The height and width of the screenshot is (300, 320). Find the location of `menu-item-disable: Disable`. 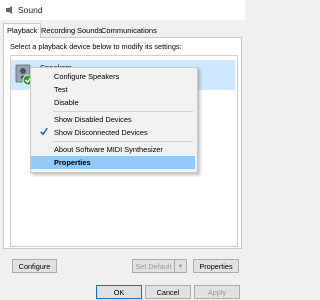

menu-item-disable: Disable is located at coordinates (113, 102).